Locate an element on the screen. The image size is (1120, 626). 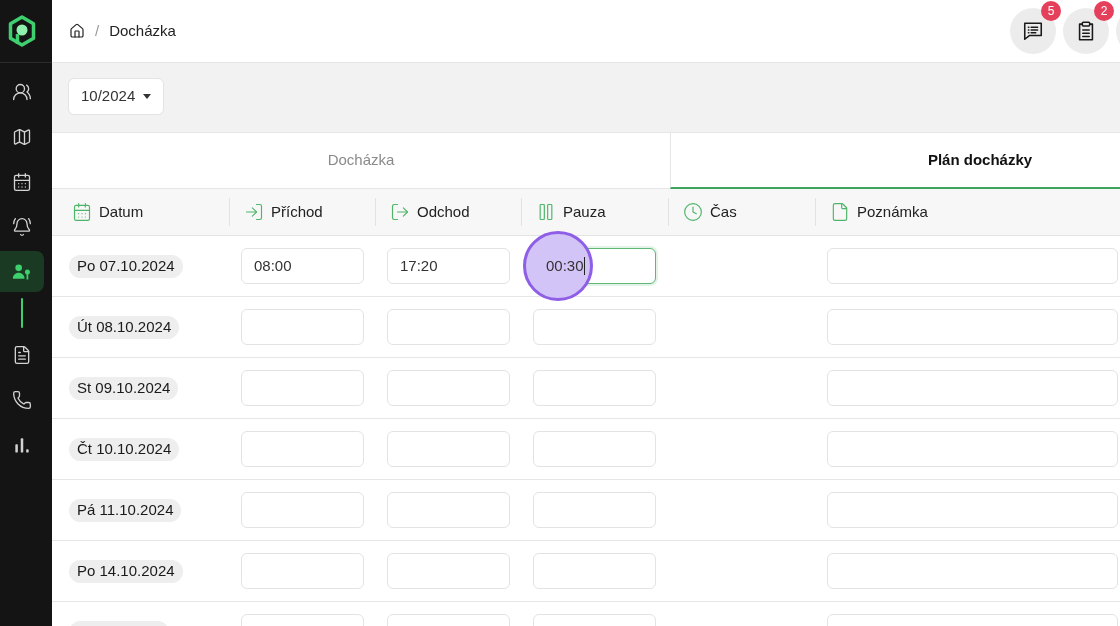
date-badge: Po 14.10.2024 is located at coordinates (126, 571).